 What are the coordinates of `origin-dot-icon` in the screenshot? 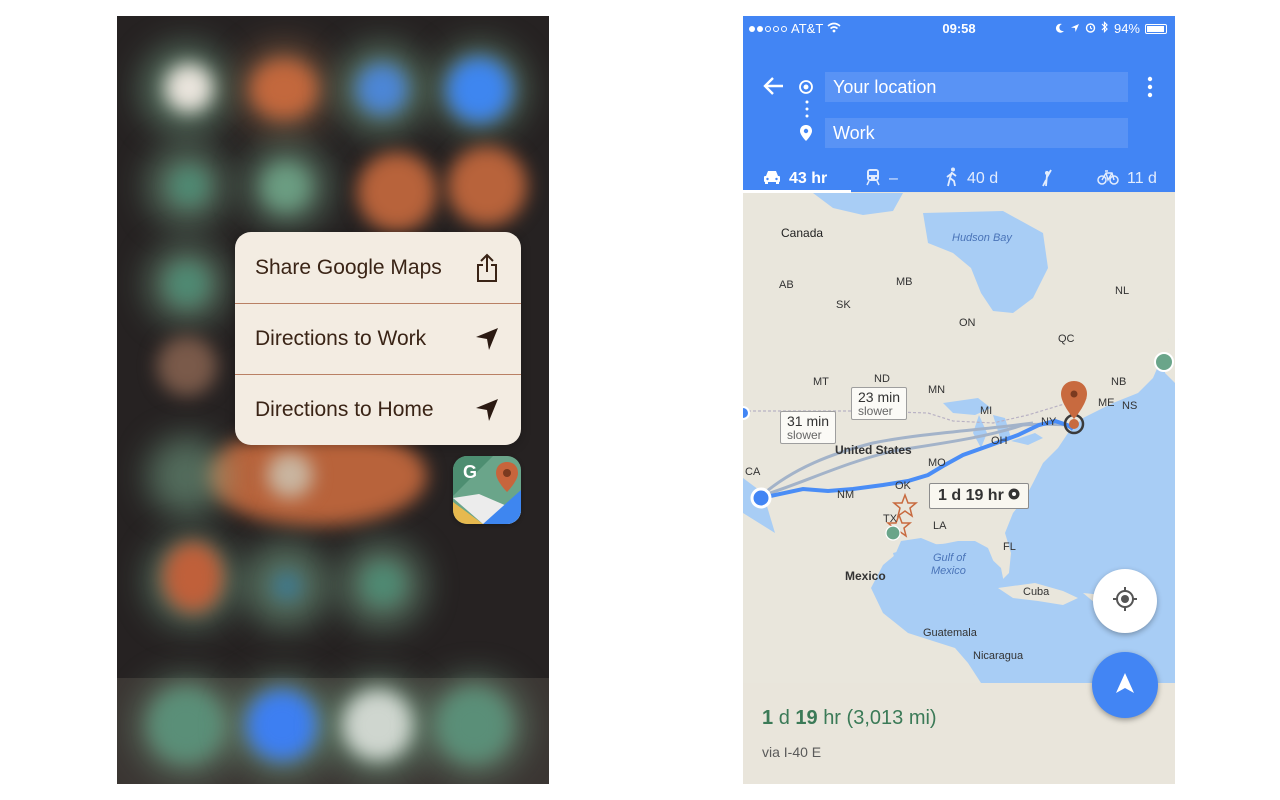 It's located at (806, 89).